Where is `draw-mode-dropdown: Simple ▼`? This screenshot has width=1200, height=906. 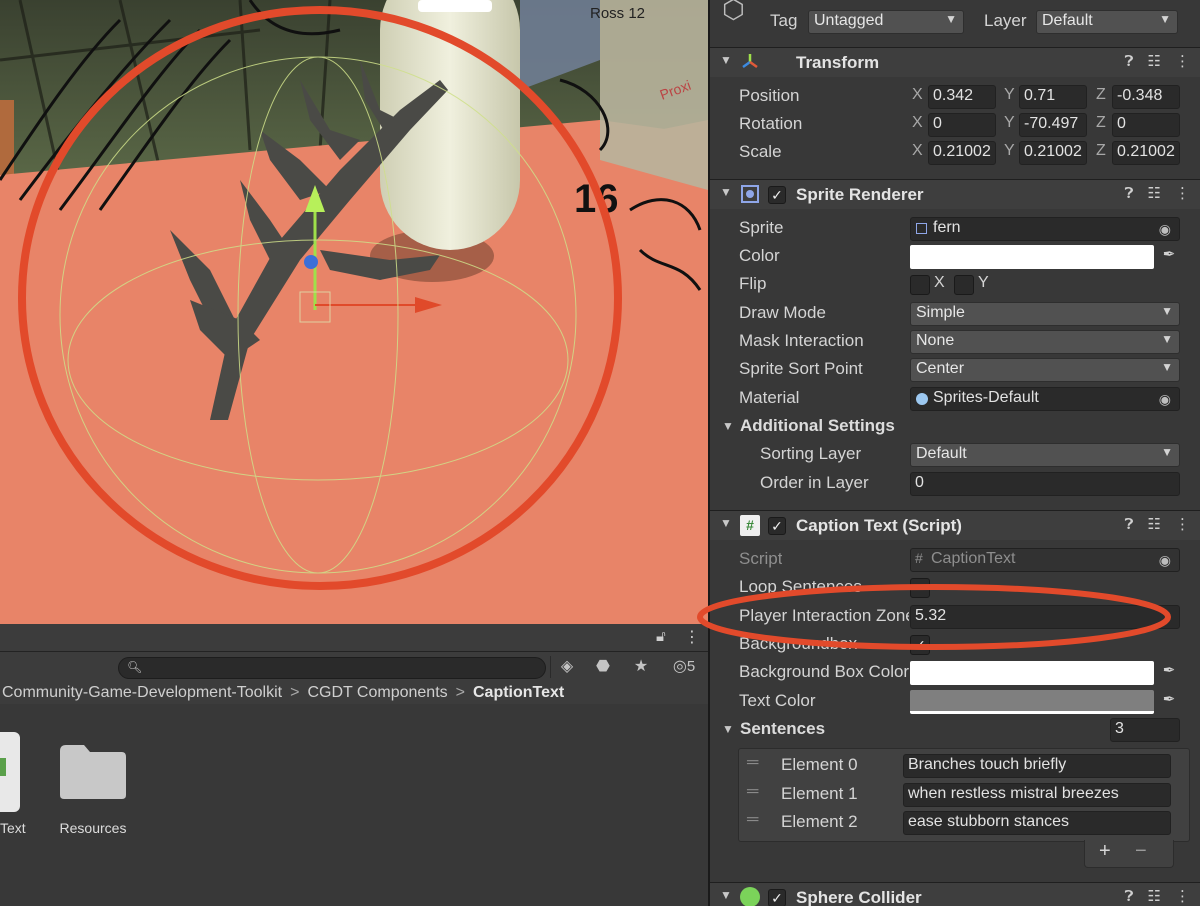
draw-mode-dropdown: Simple ▼ is located at coordinates (1045, 314).